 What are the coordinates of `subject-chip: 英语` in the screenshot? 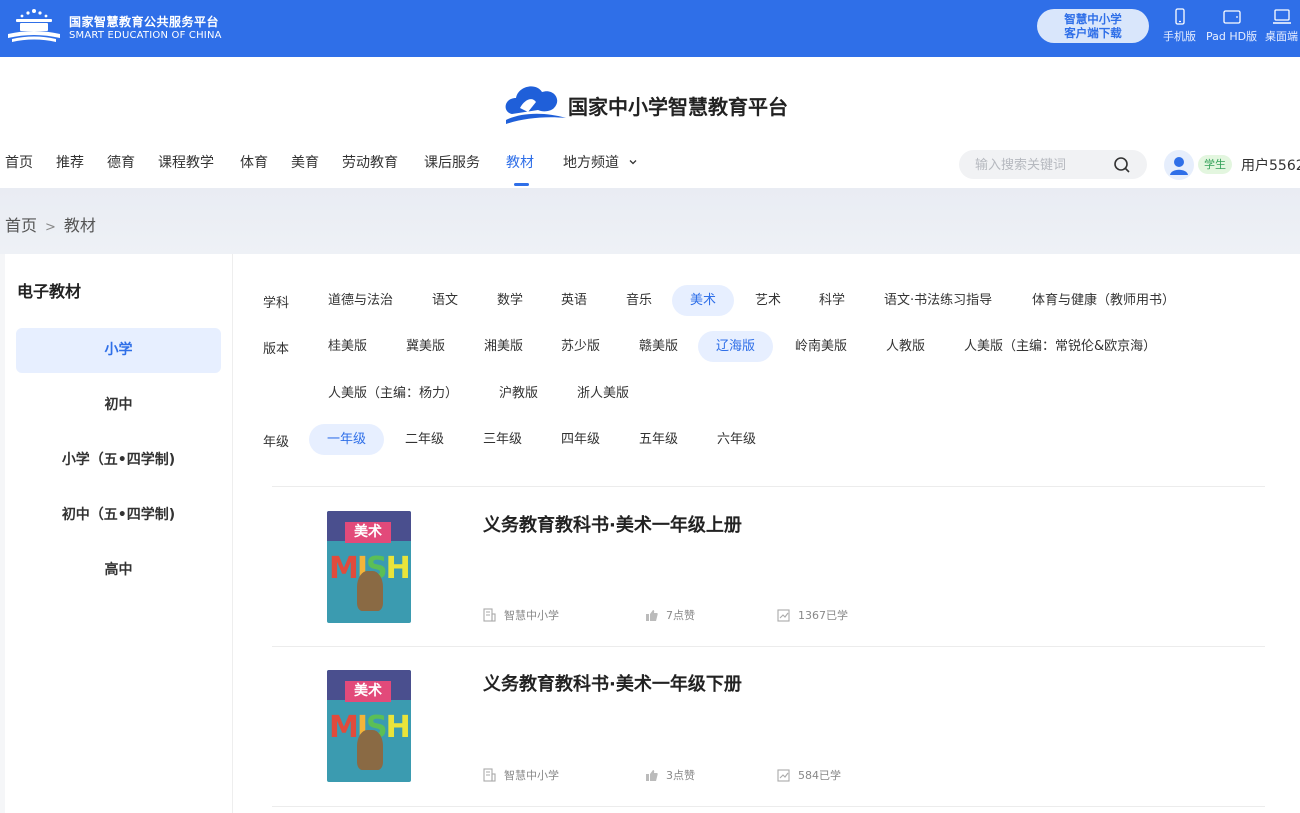 It's located at (574, 300).